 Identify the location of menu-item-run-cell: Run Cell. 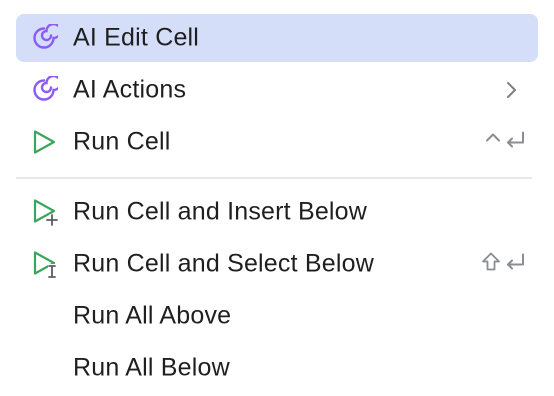
(277, 142).